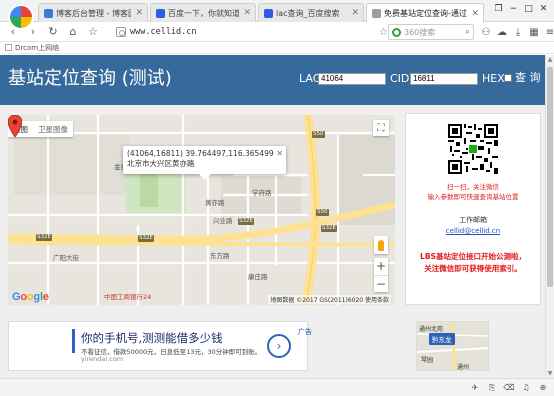  What do you see at coordinates (475, 387) in the screenshot?
I see `pin-icon: ✈` at bounding box center [475, 387].